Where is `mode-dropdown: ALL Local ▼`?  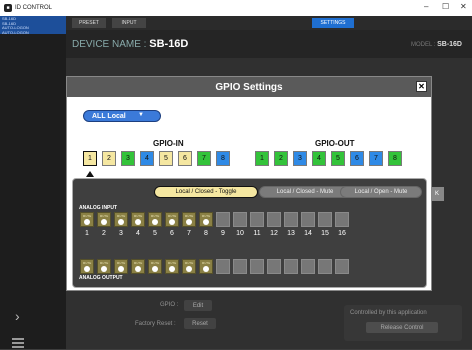 mode-dropdown: ALL Local ▼ is located at coordinates (122, 116).